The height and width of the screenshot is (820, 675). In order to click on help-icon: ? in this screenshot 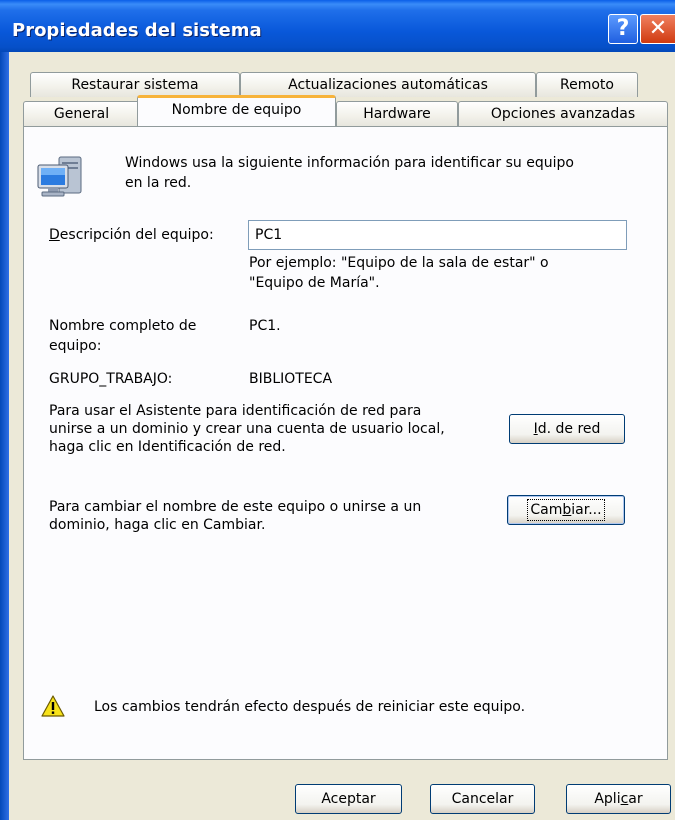, I will do `click(623, 28)`.